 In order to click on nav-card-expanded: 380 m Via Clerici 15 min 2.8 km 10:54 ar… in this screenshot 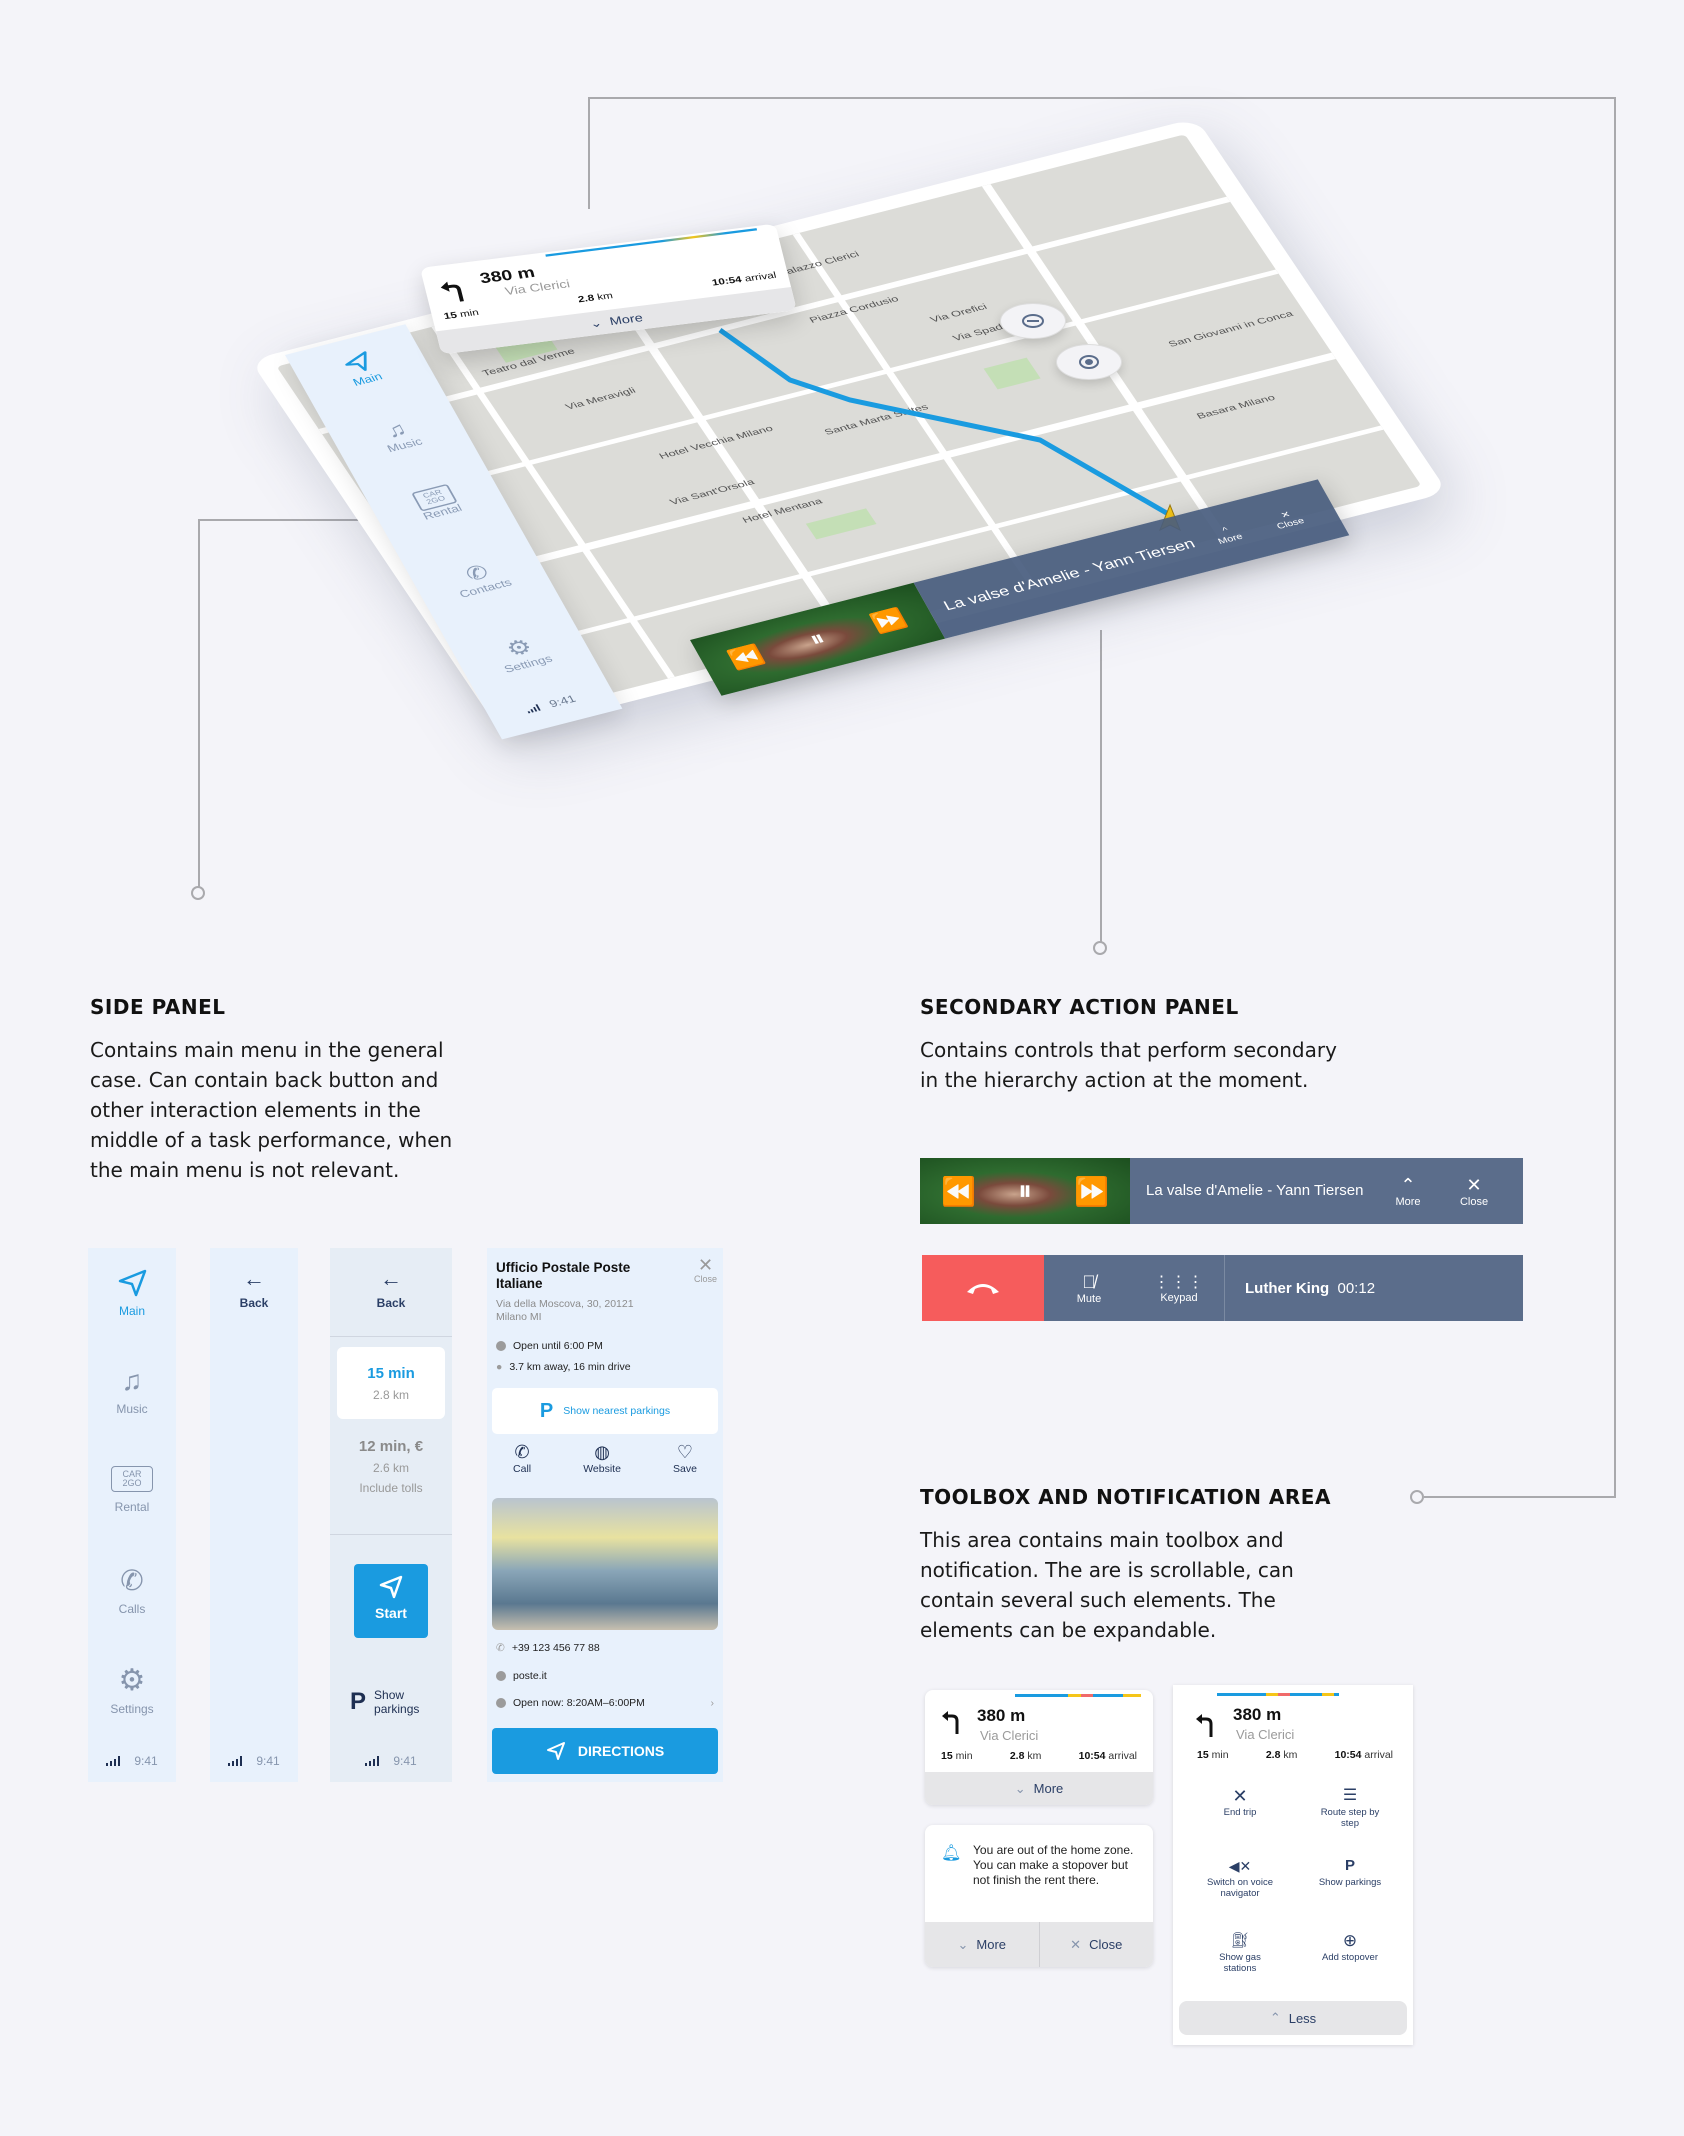, I will do `click(1293, 1865)`.